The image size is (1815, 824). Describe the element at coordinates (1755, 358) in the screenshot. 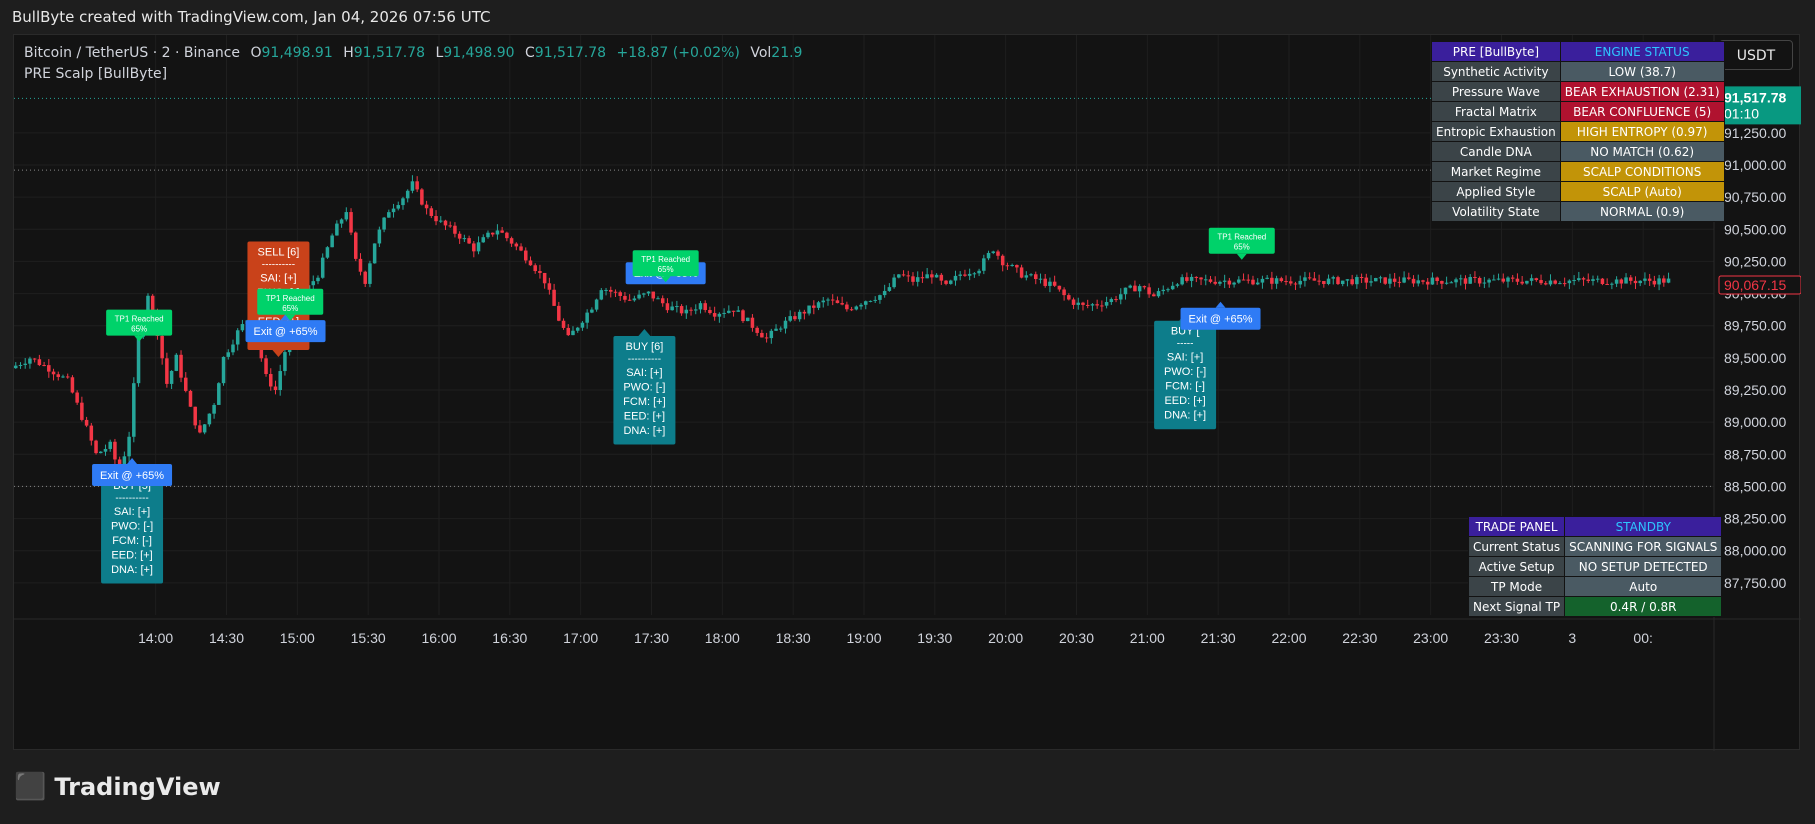

I see `y-tick-label: 89,500.00` at that location.